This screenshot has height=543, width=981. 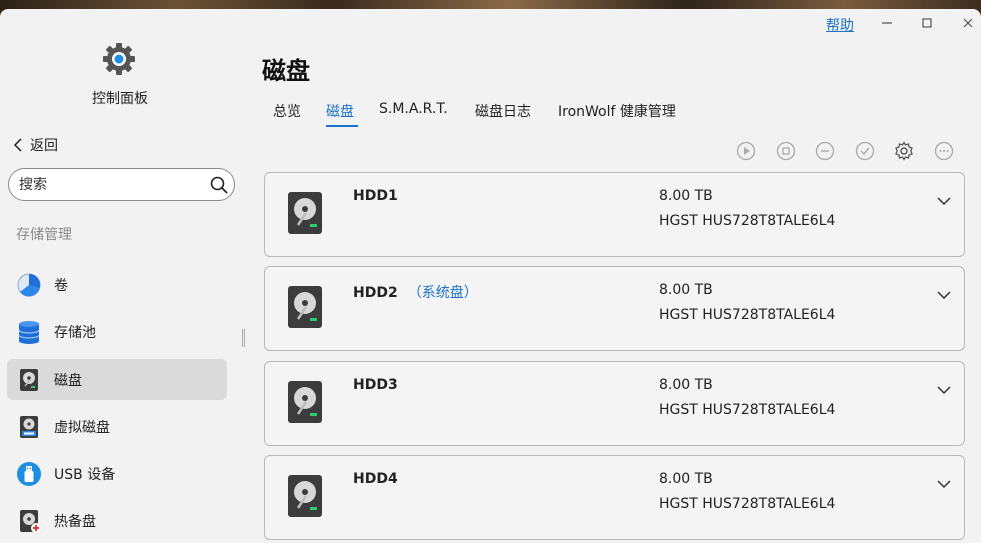 What do you see at coordinates (117, 520) in the screenshot?
I see `sidebar-item-hot-spare: 热备盘` at bounding box center [117, 520].